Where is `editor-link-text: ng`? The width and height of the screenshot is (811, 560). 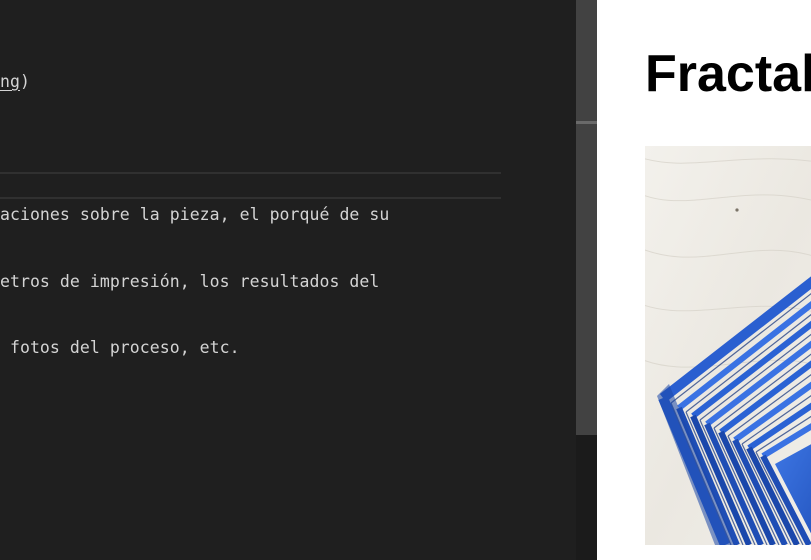 editor-link-text: ng is located at coordinates (10, 81).